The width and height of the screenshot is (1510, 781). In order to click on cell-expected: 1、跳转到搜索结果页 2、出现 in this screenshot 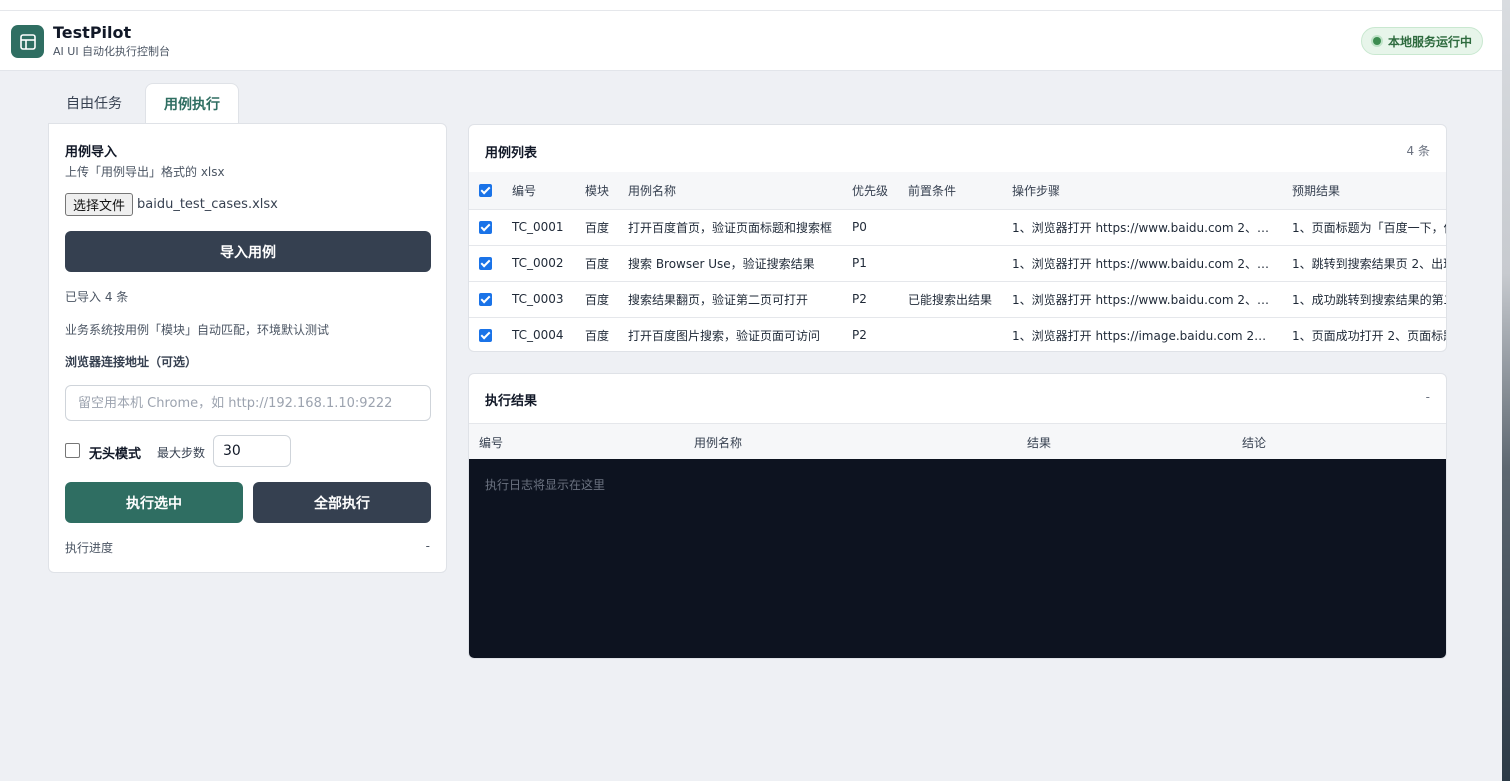, I will do `click(1365, 263)`.